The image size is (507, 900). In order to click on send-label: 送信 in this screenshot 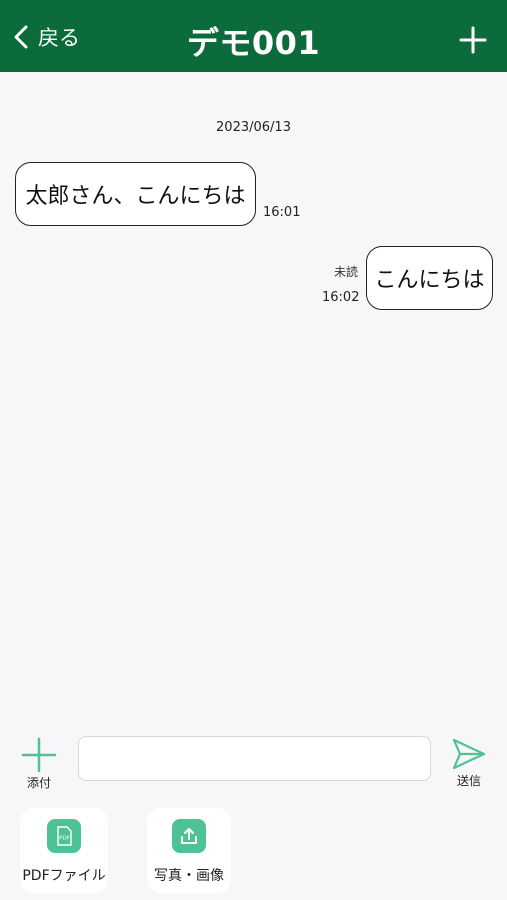, I will do `click(468, 781)`.